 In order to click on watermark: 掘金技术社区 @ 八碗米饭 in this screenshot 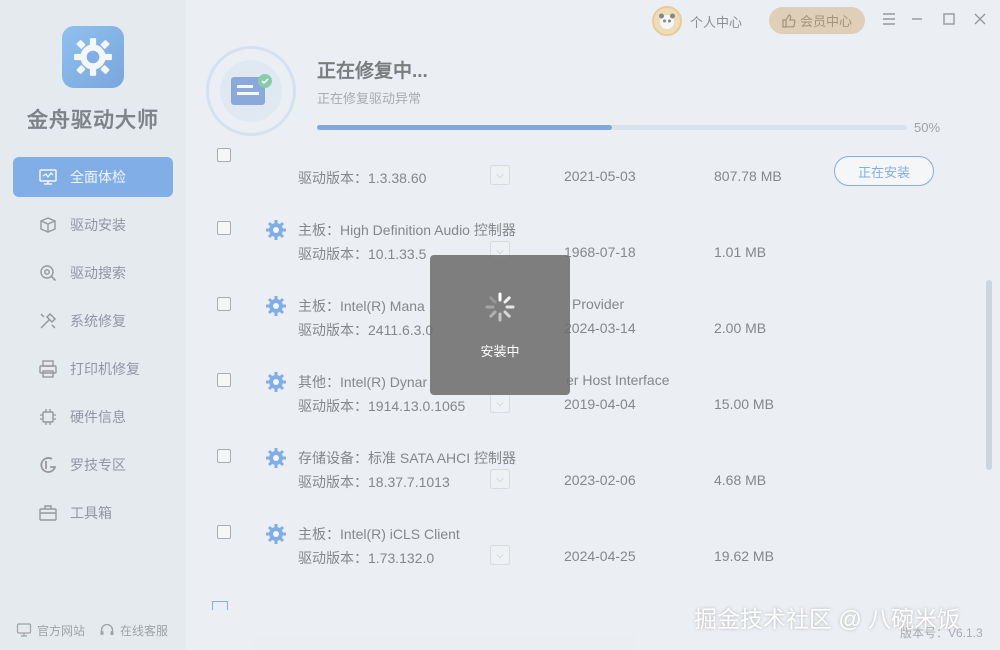, I will do `click(827, 619)`.